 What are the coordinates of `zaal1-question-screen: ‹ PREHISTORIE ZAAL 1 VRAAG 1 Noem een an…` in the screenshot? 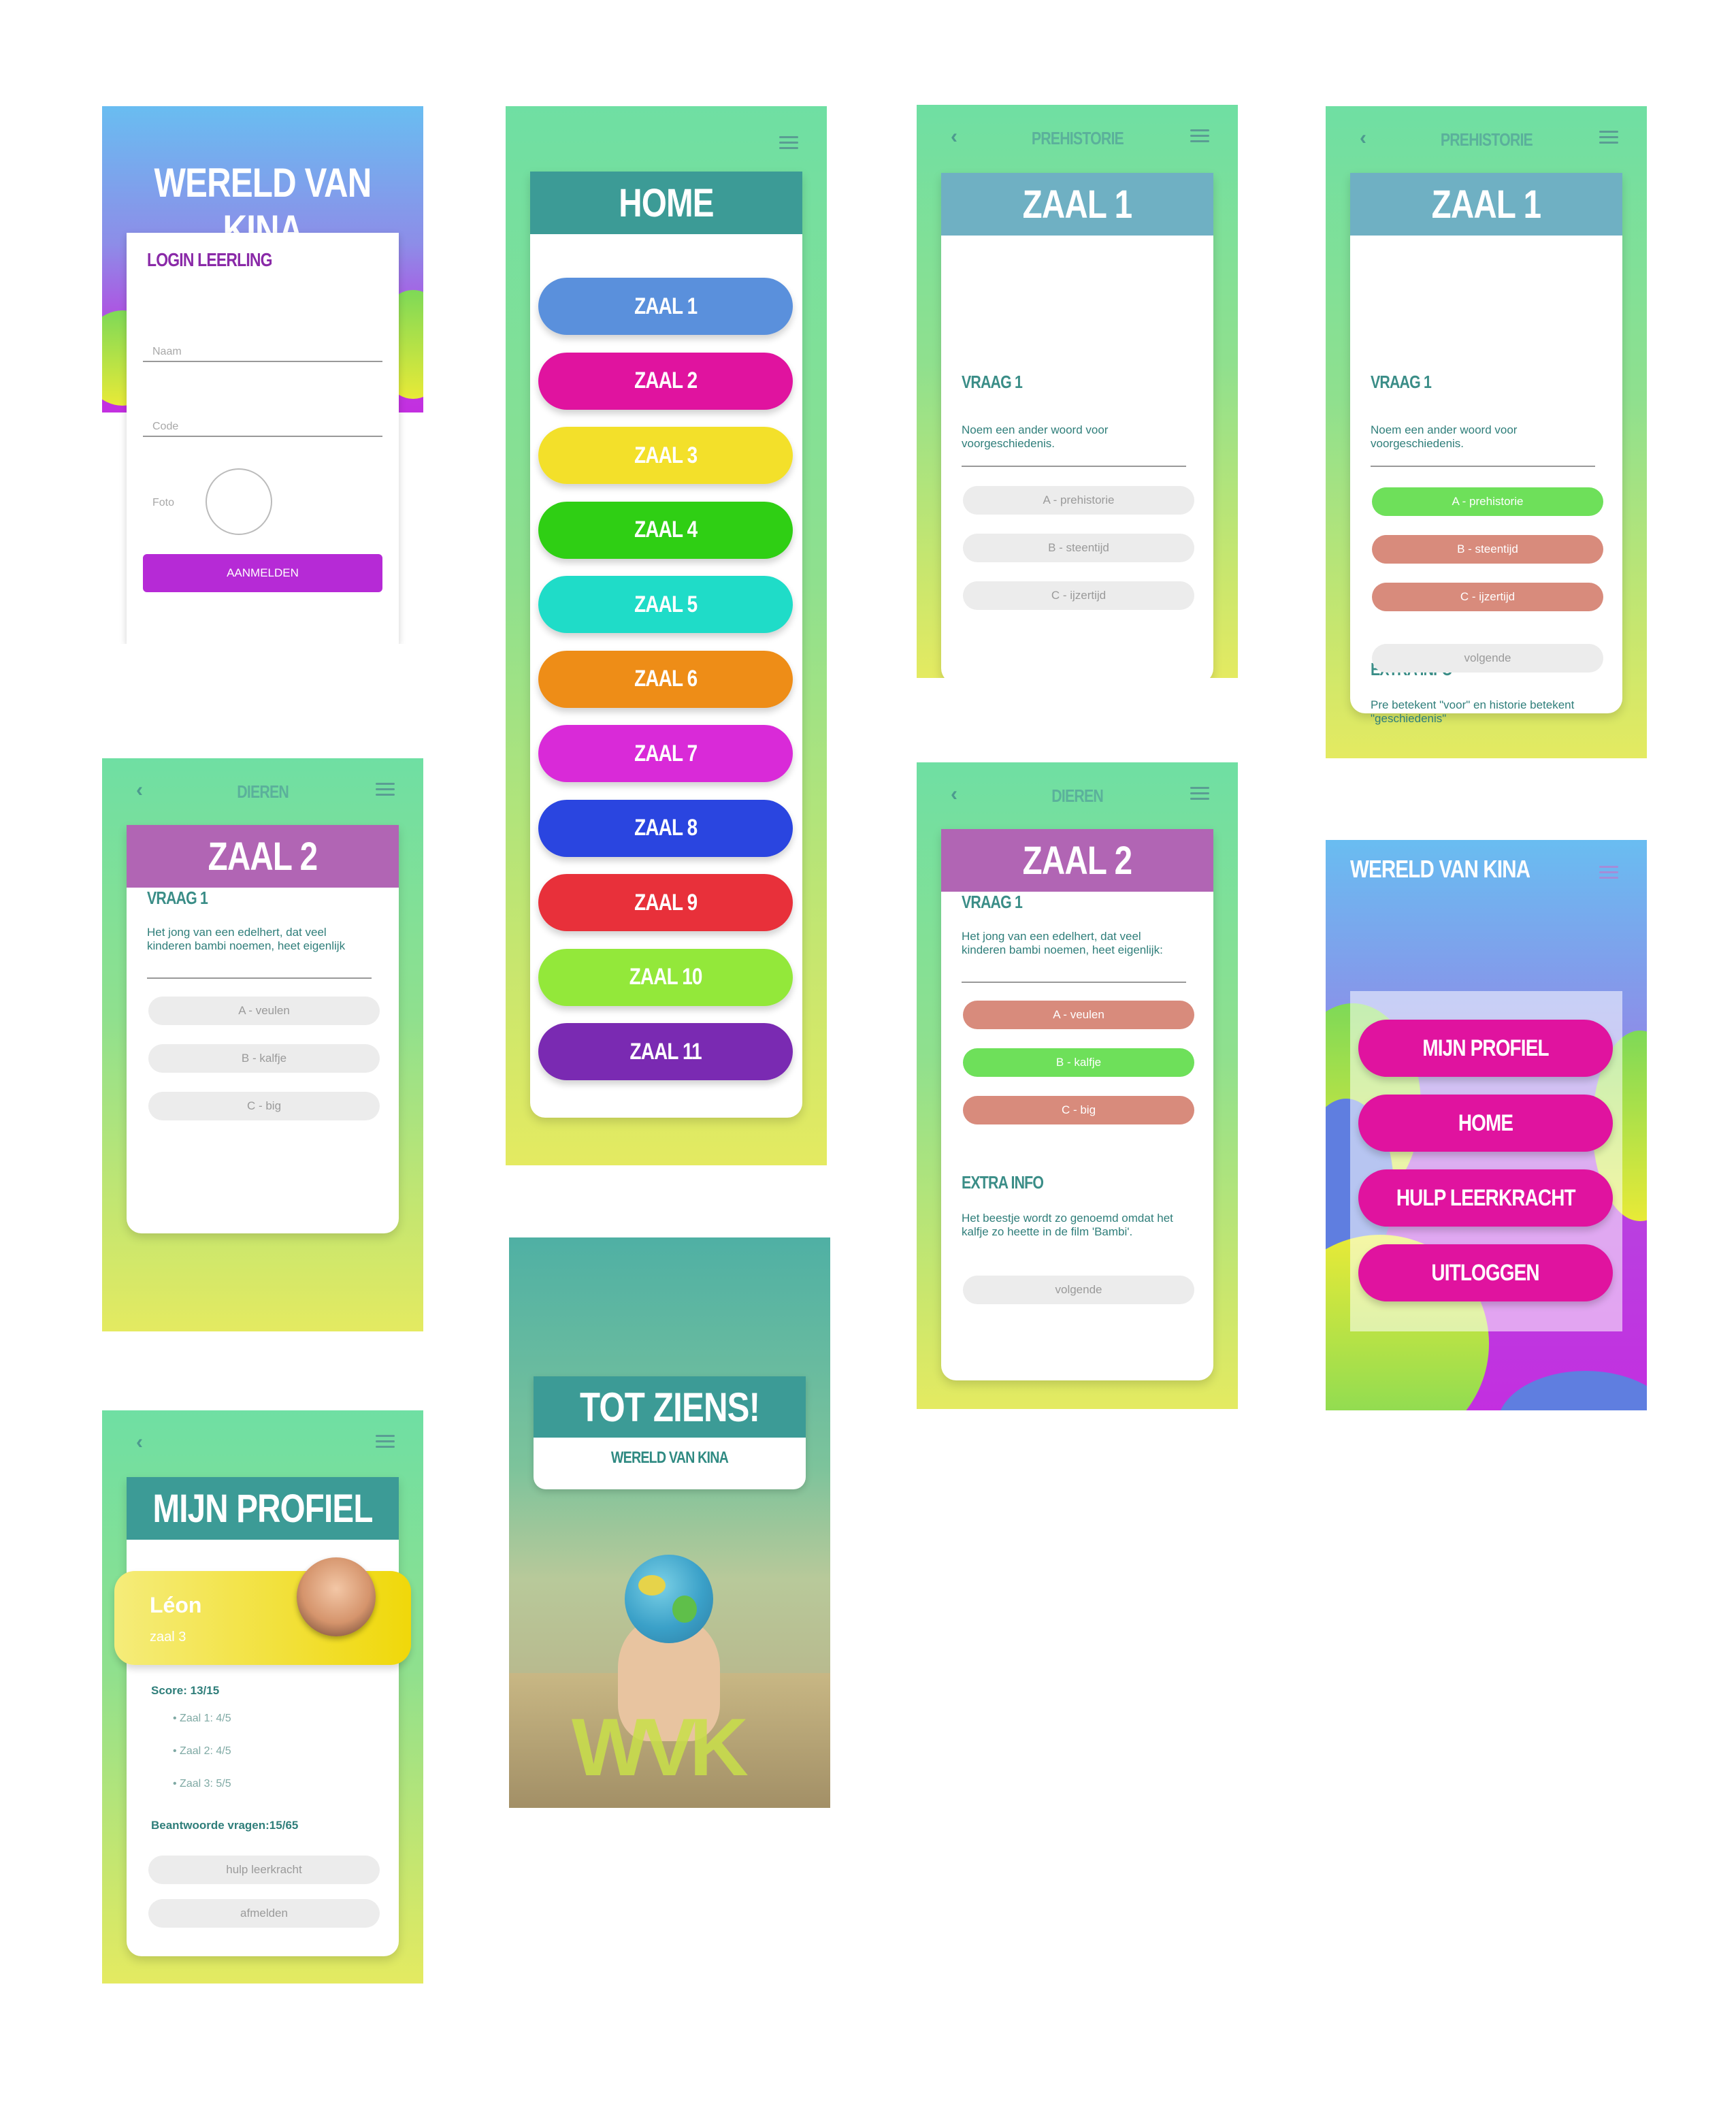 It's located at (1077, 392).